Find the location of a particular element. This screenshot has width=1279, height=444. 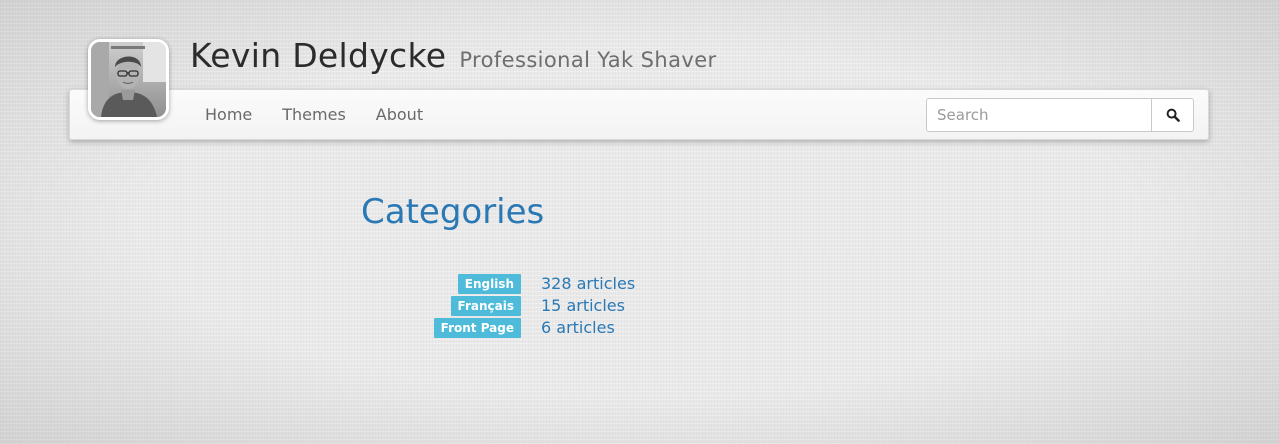

category-row: Français 15 articles is located at coordinates (561, 306).